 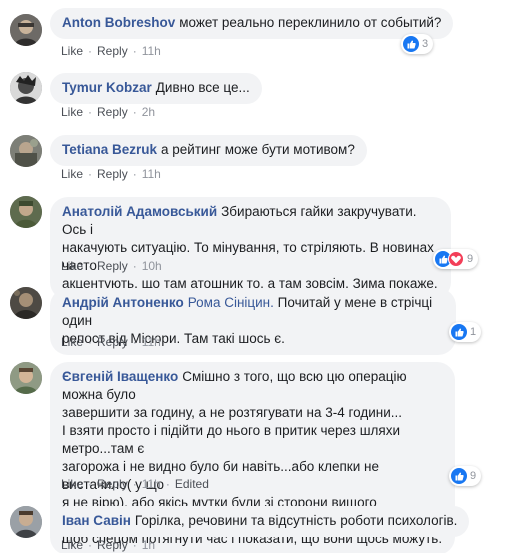 What do you see at coordinates (148, 112) in the screenshot?
I see `comment-time: 2h` at bounding box center [148, 112].